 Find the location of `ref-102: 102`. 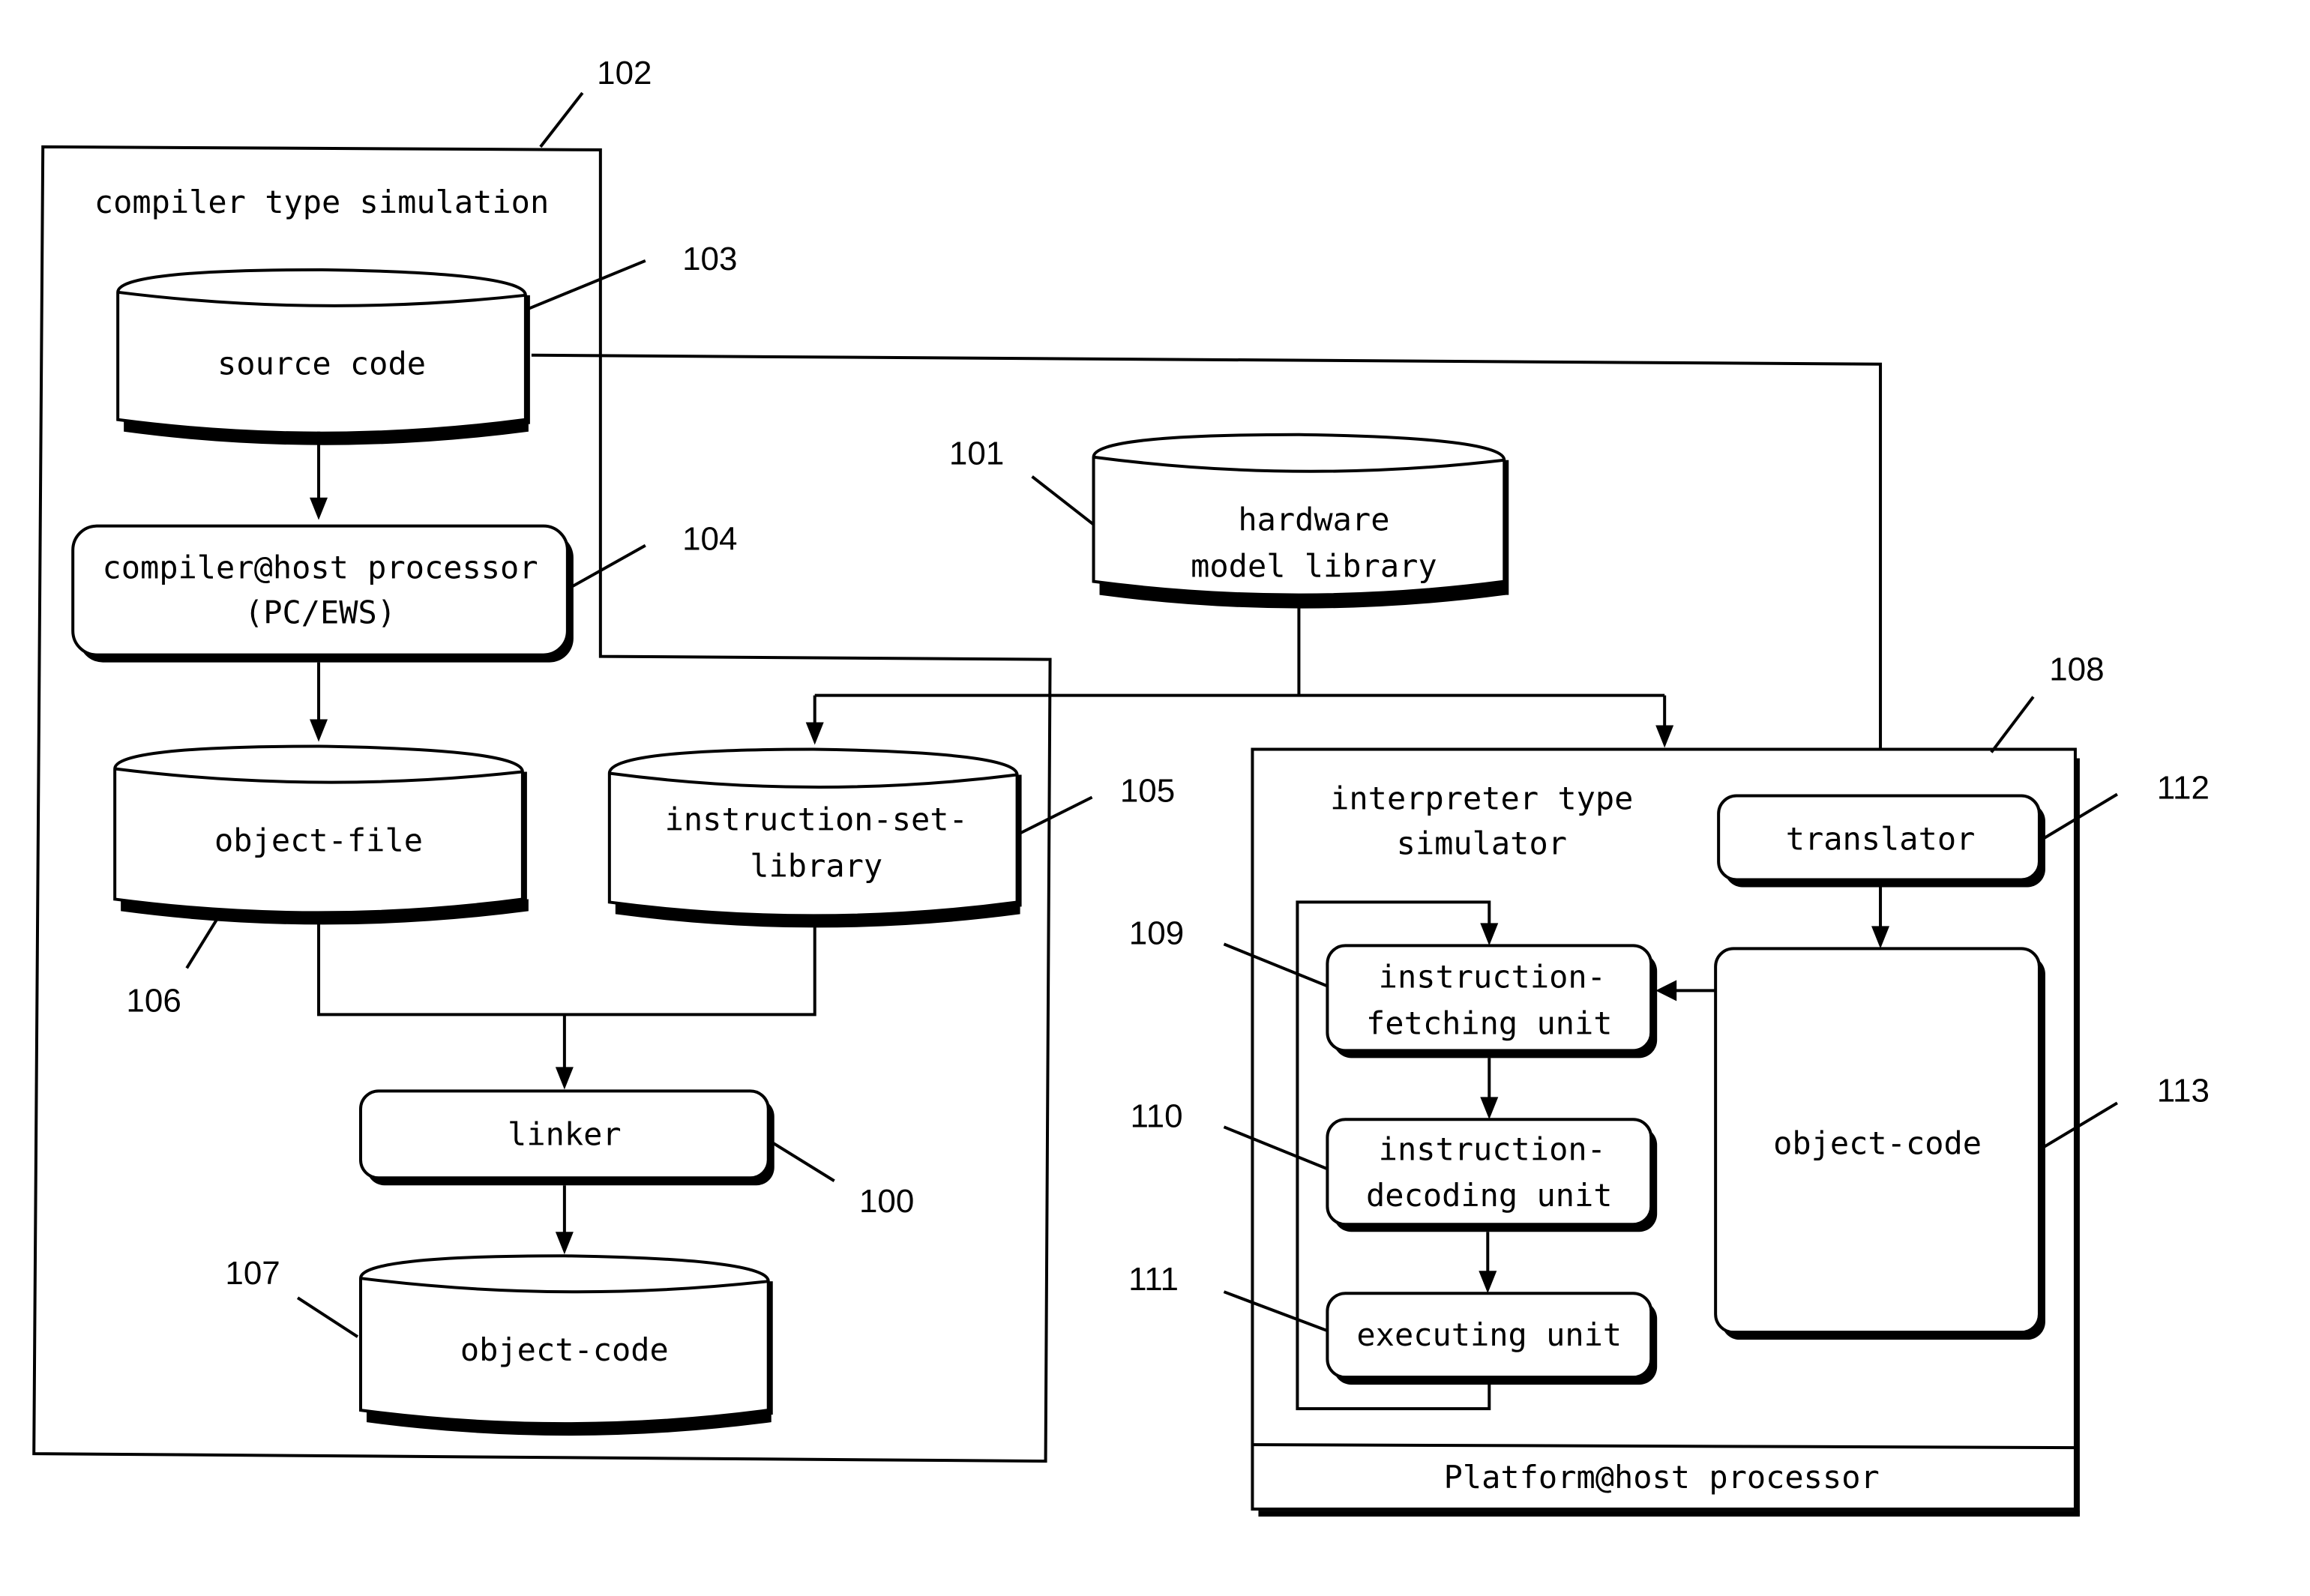

ref-102: 102 is located at coordinates (624, 73).